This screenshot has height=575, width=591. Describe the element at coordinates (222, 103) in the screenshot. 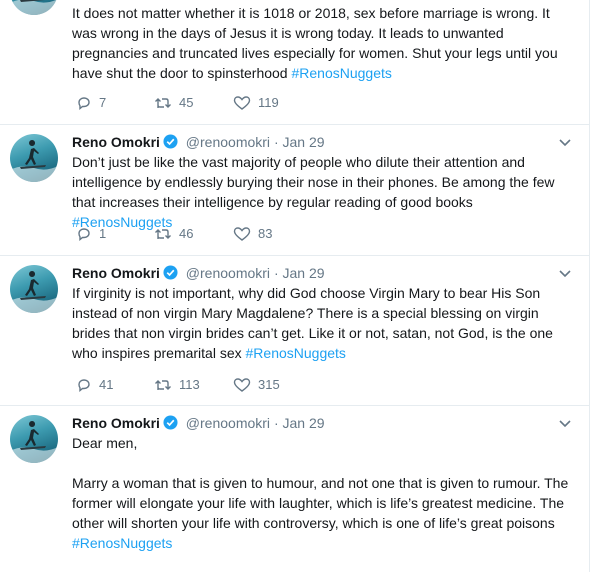

I see `tweet-actions: 7 45 119` at that location.